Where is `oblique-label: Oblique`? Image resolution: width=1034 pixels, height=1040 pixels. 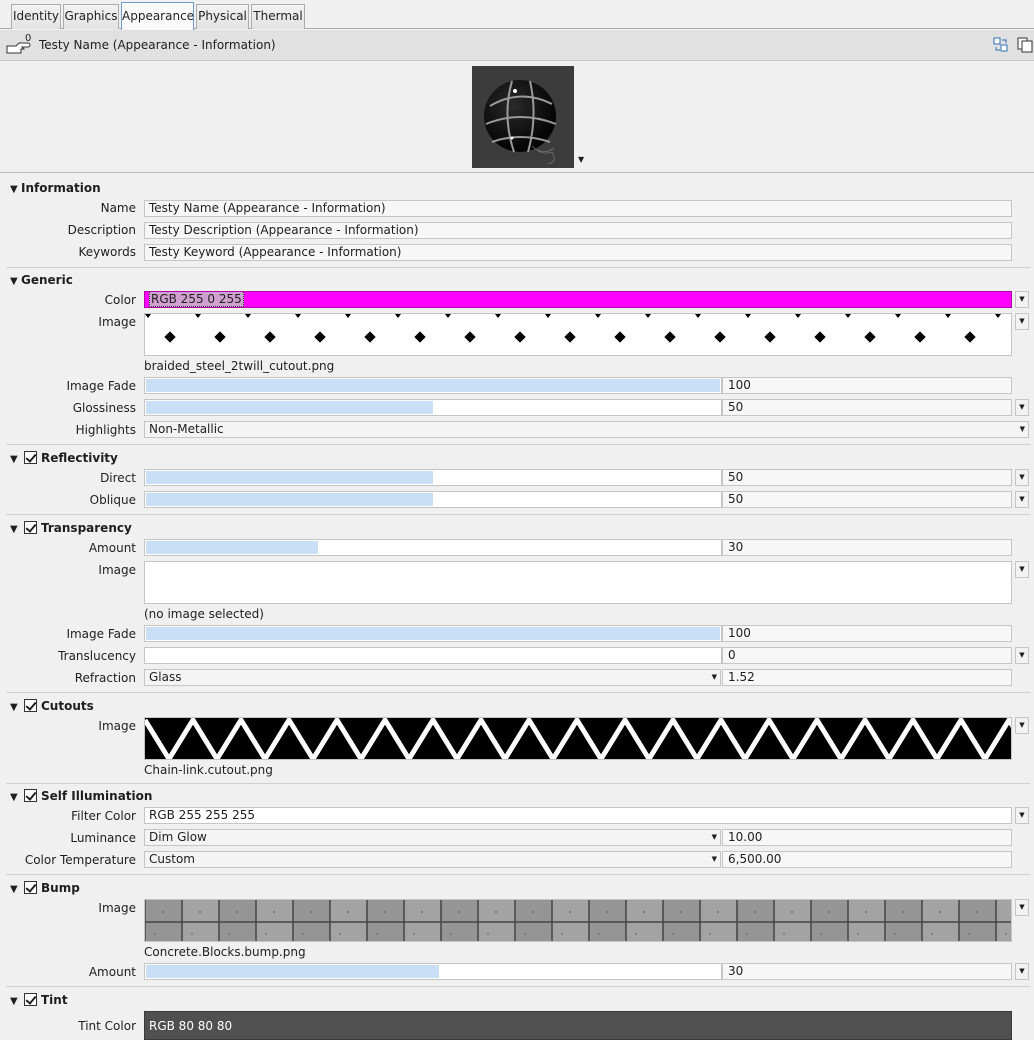
oblique-label: Oblique is located at coordinates (112, 500).